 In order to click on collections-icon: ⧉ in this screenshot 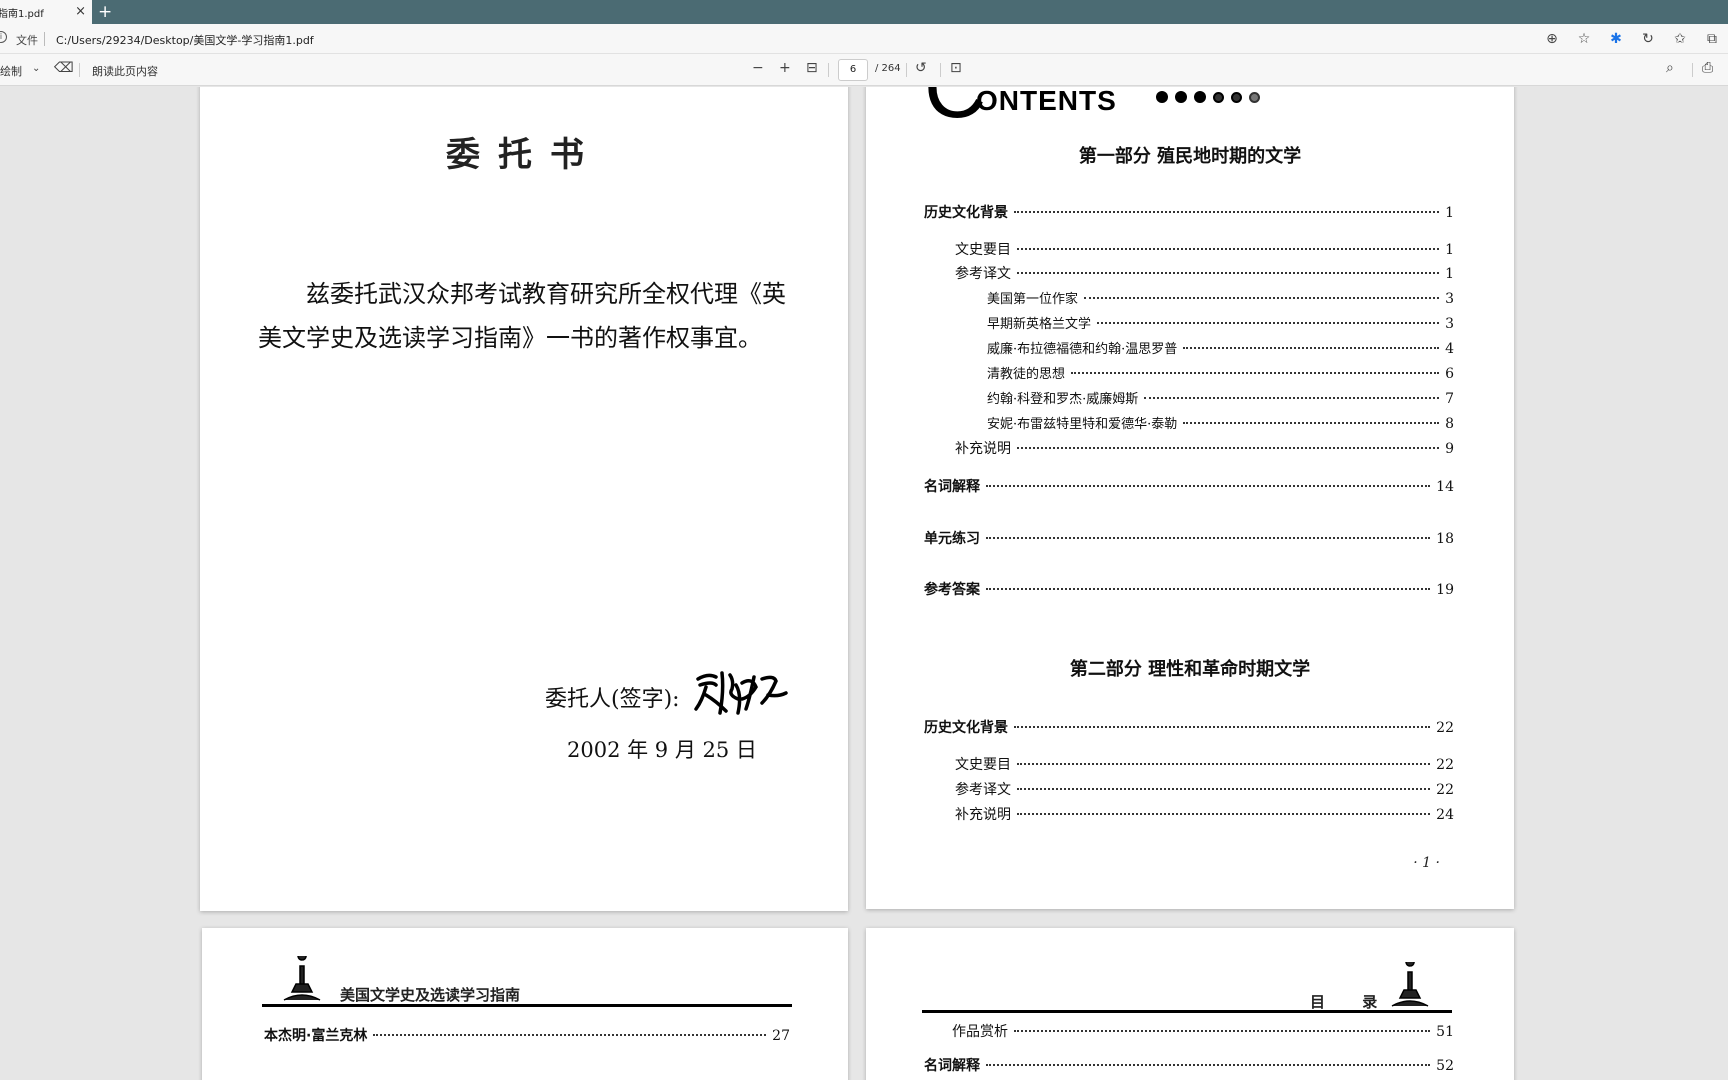, I will do `click(1712, 39)`.